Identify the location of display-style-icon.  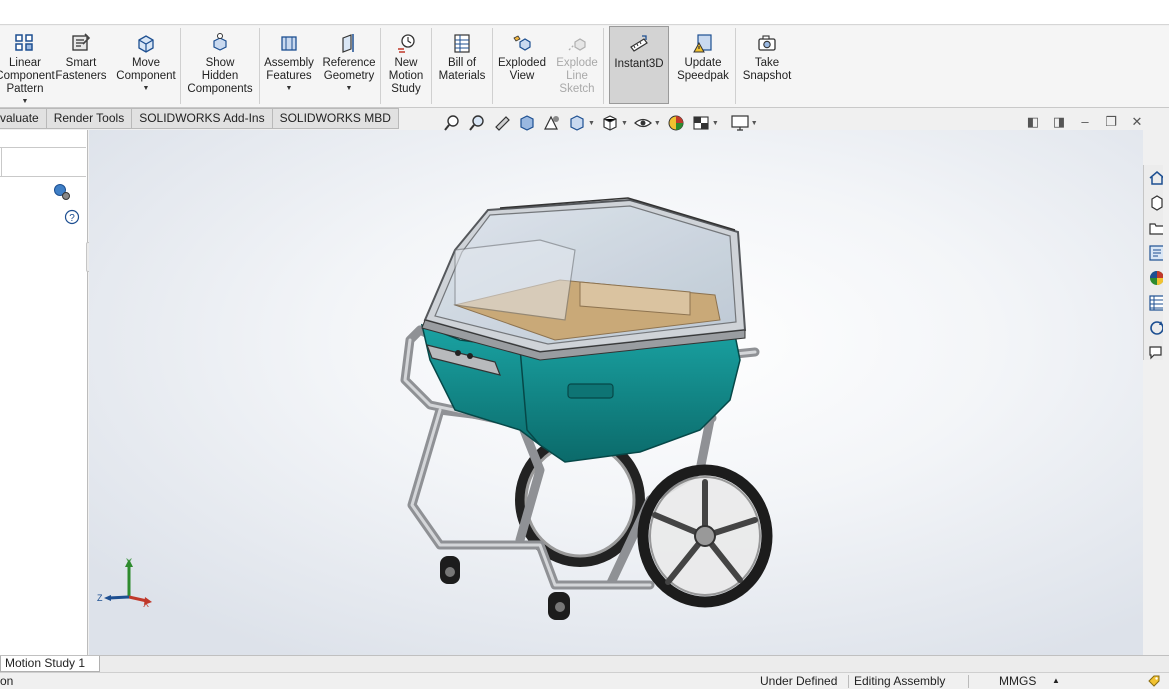
(610, 123).